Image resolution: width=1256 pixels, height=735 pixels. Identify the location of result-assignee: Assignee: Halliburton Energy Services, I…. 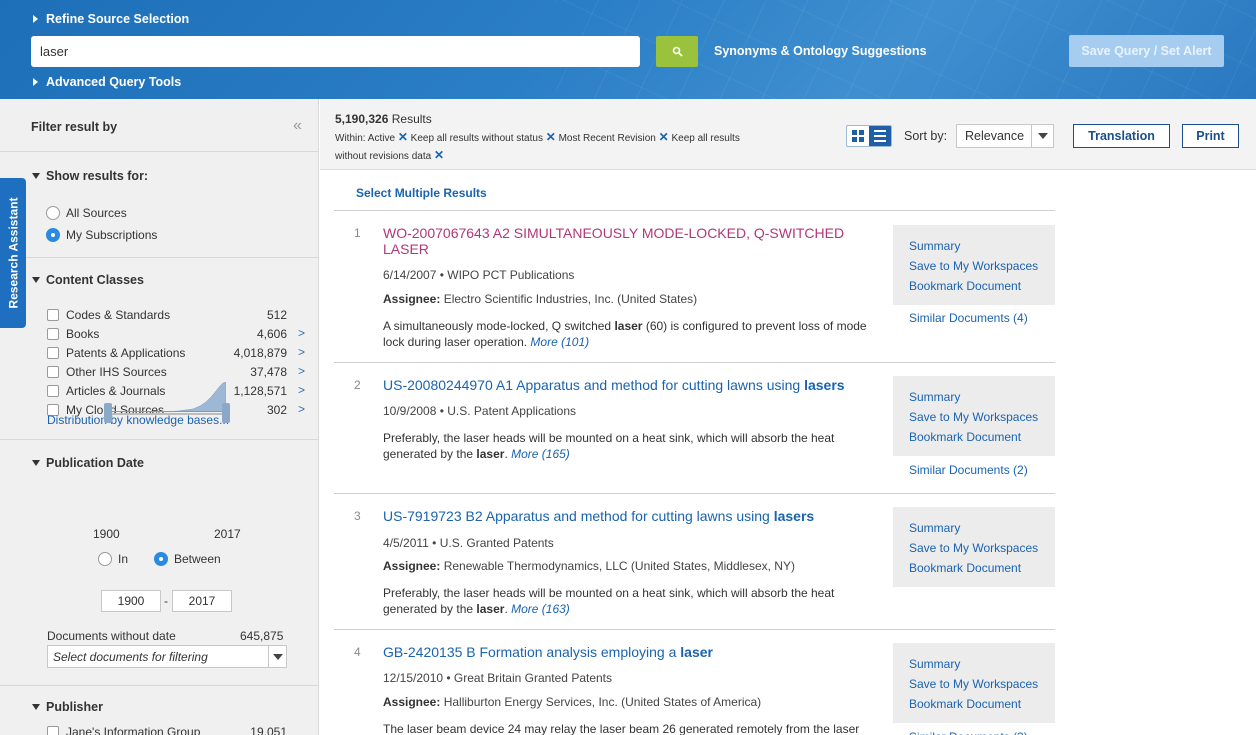
(572, 702).